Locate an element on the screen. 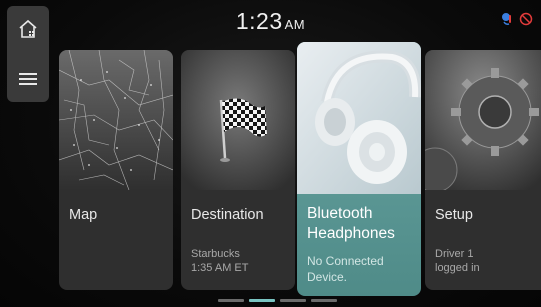 The height and width of the screenshot is (307, 541). mute-icon is located at coordinates (526, 19).